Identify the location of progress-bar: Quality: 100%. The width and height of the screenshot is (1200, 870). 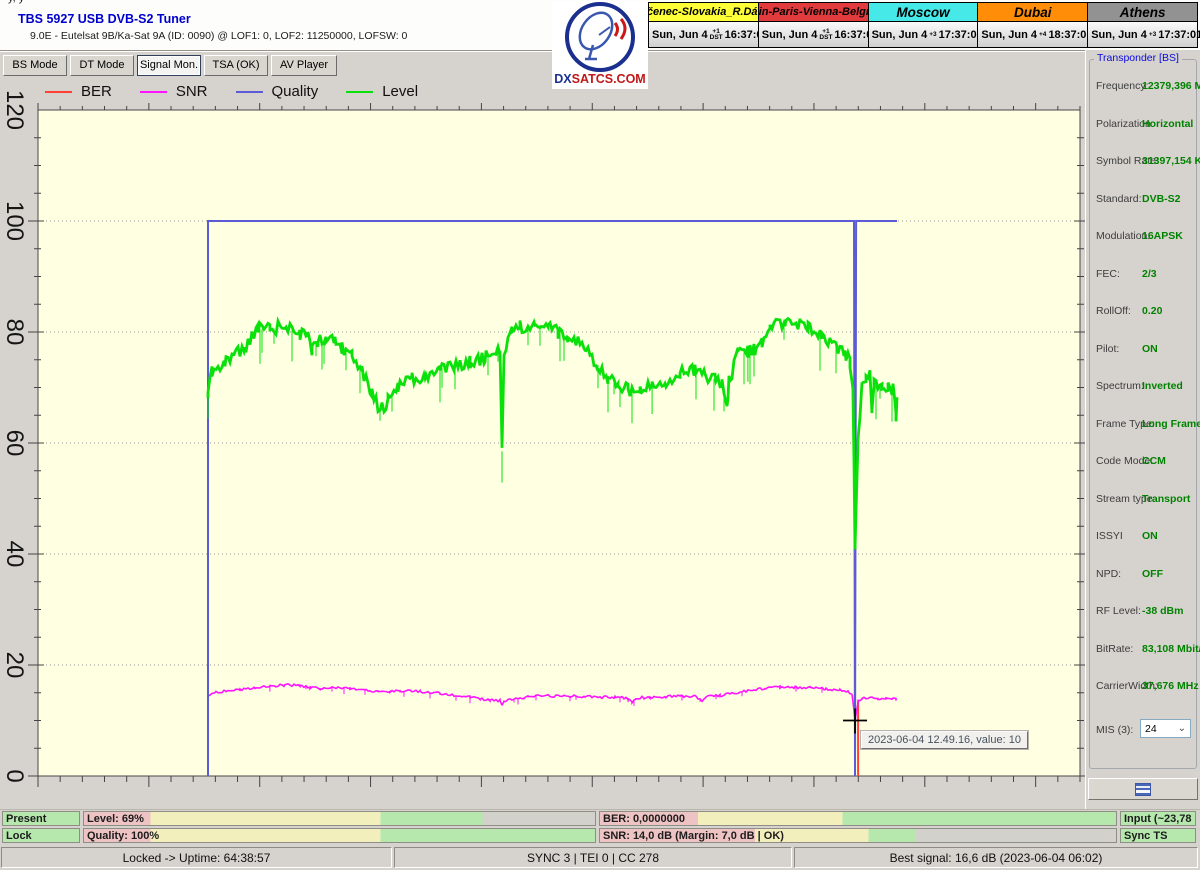
(339, 835).